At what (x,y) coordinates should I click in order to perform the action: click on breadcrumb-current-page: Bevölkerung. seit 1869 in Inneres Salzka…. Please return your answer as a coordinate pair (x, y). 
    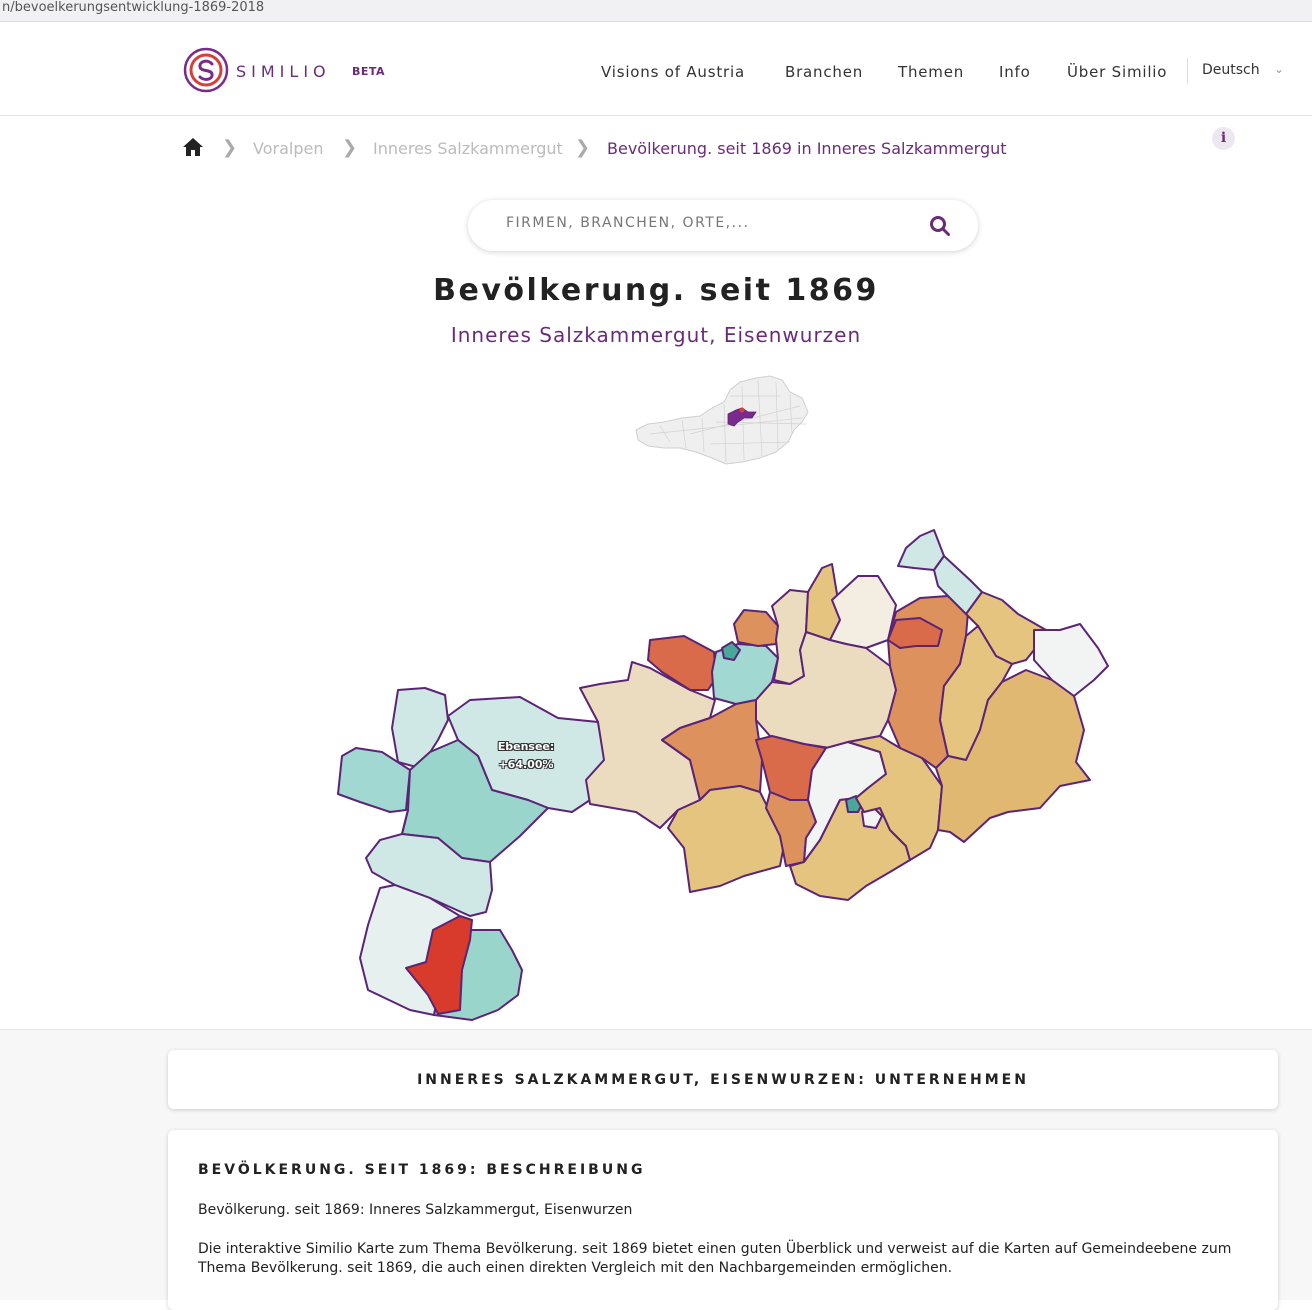
    Looking at the image, I should click on (807, 148).